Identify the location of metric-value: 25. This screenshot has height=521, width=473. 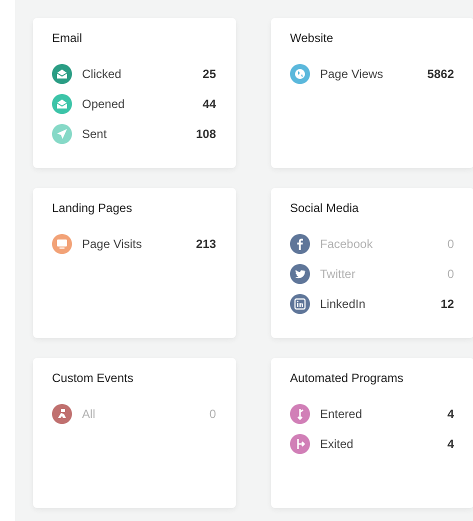
(209, 74).